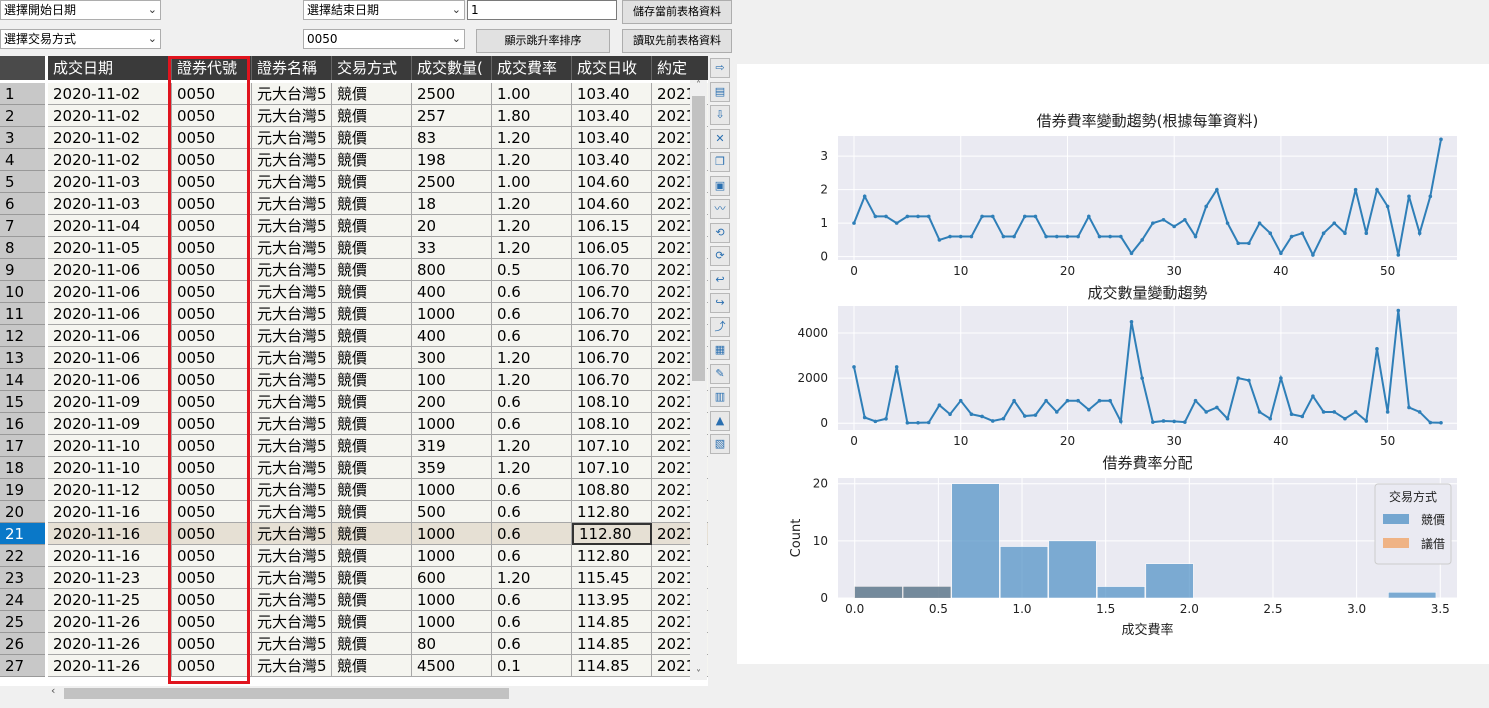  What do you see at coordinates (22, 600) in the screenshot?
I see `row-header: 24` at bounding box center [22, 600].